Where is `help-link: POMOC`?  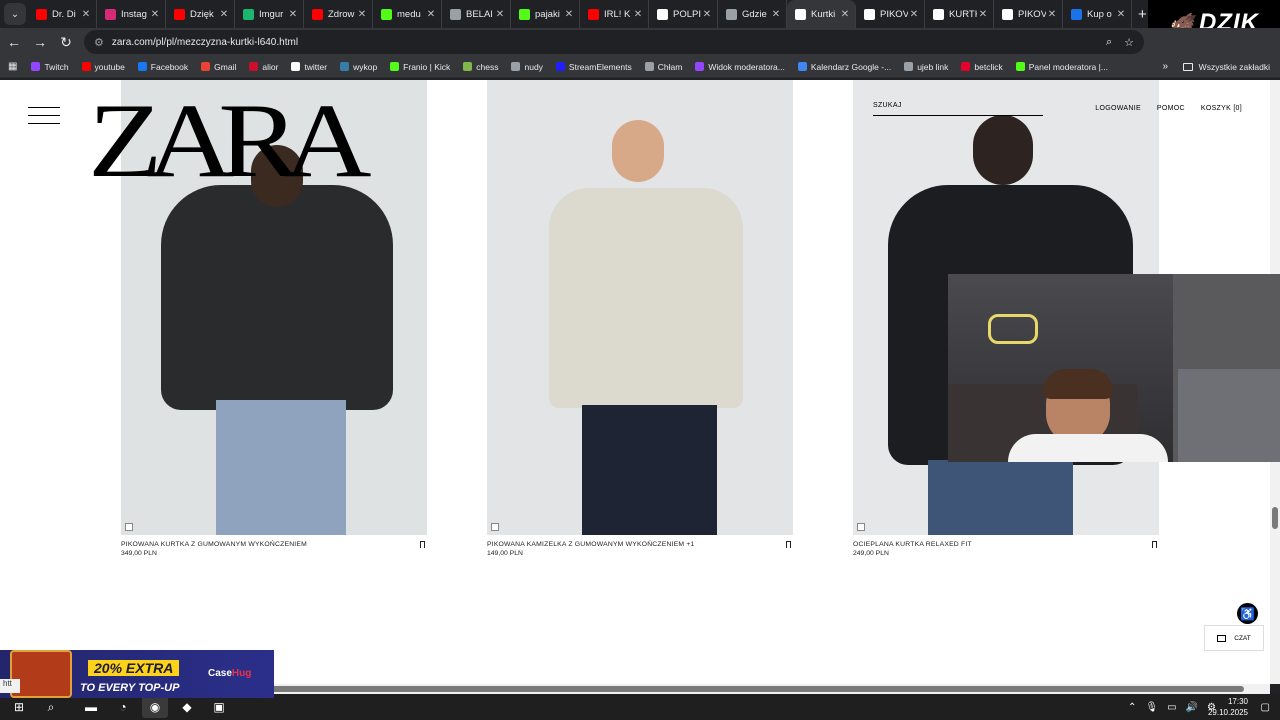 help-link: POMOC is located at coordinates (1171, 108).